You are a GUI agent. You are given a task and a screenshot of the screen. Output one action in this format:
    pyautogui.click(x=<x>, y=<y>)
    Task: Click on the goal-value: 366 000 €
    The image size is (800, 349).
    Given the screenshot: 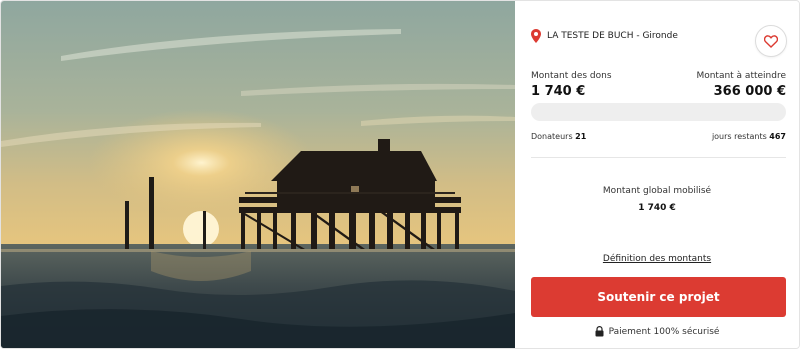 What is the action you would take?
    pyautogui.click(x=749, y=91)
    